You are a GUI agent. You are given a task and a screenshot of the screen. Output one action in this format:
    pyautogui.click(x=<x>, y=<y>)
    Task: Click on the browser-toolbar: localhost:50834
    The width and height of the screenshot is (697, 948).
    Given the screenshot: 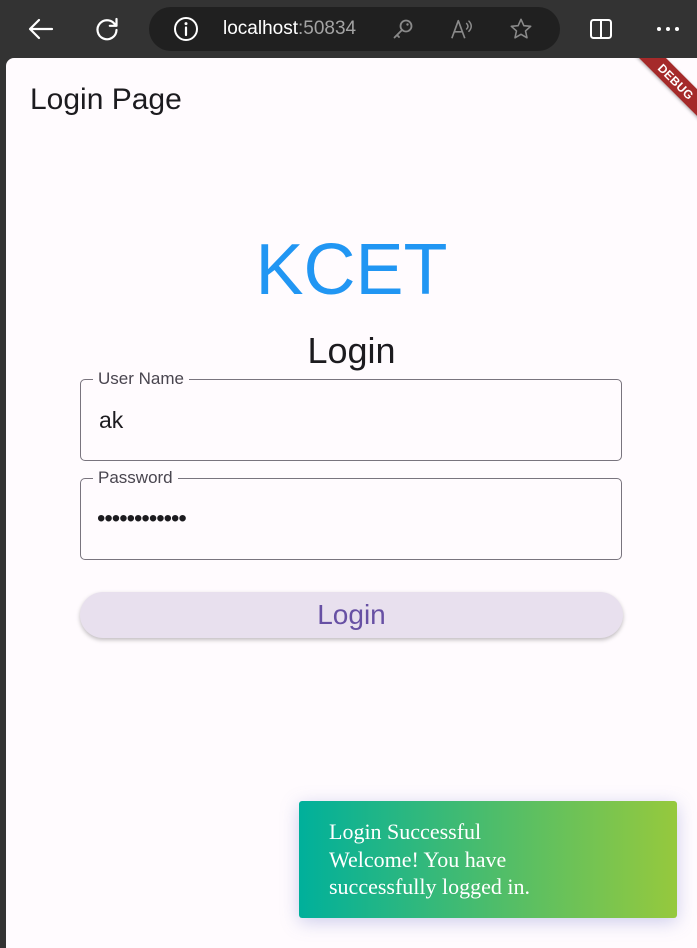 What is the action you would take?
    pyautogui.click(x=348, y=29)
    